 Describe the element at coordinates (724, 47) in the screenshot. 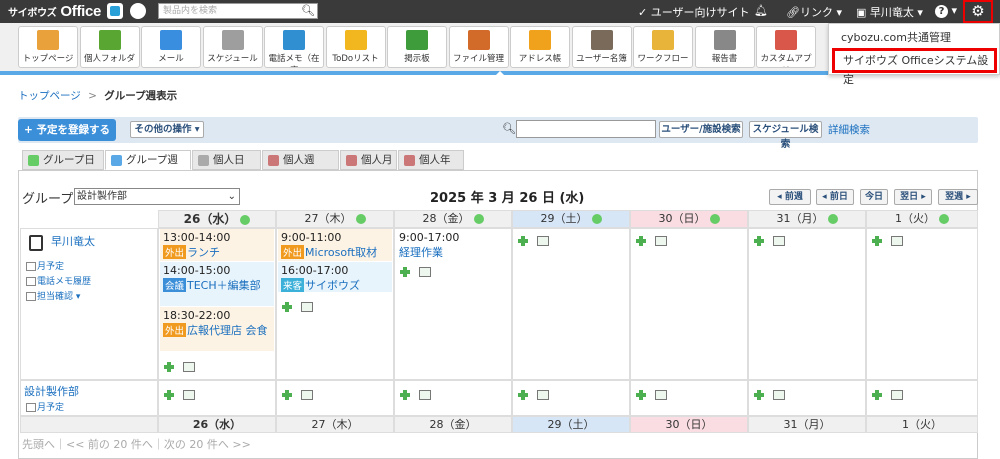

I see `app-tile: 報告書` at that location.